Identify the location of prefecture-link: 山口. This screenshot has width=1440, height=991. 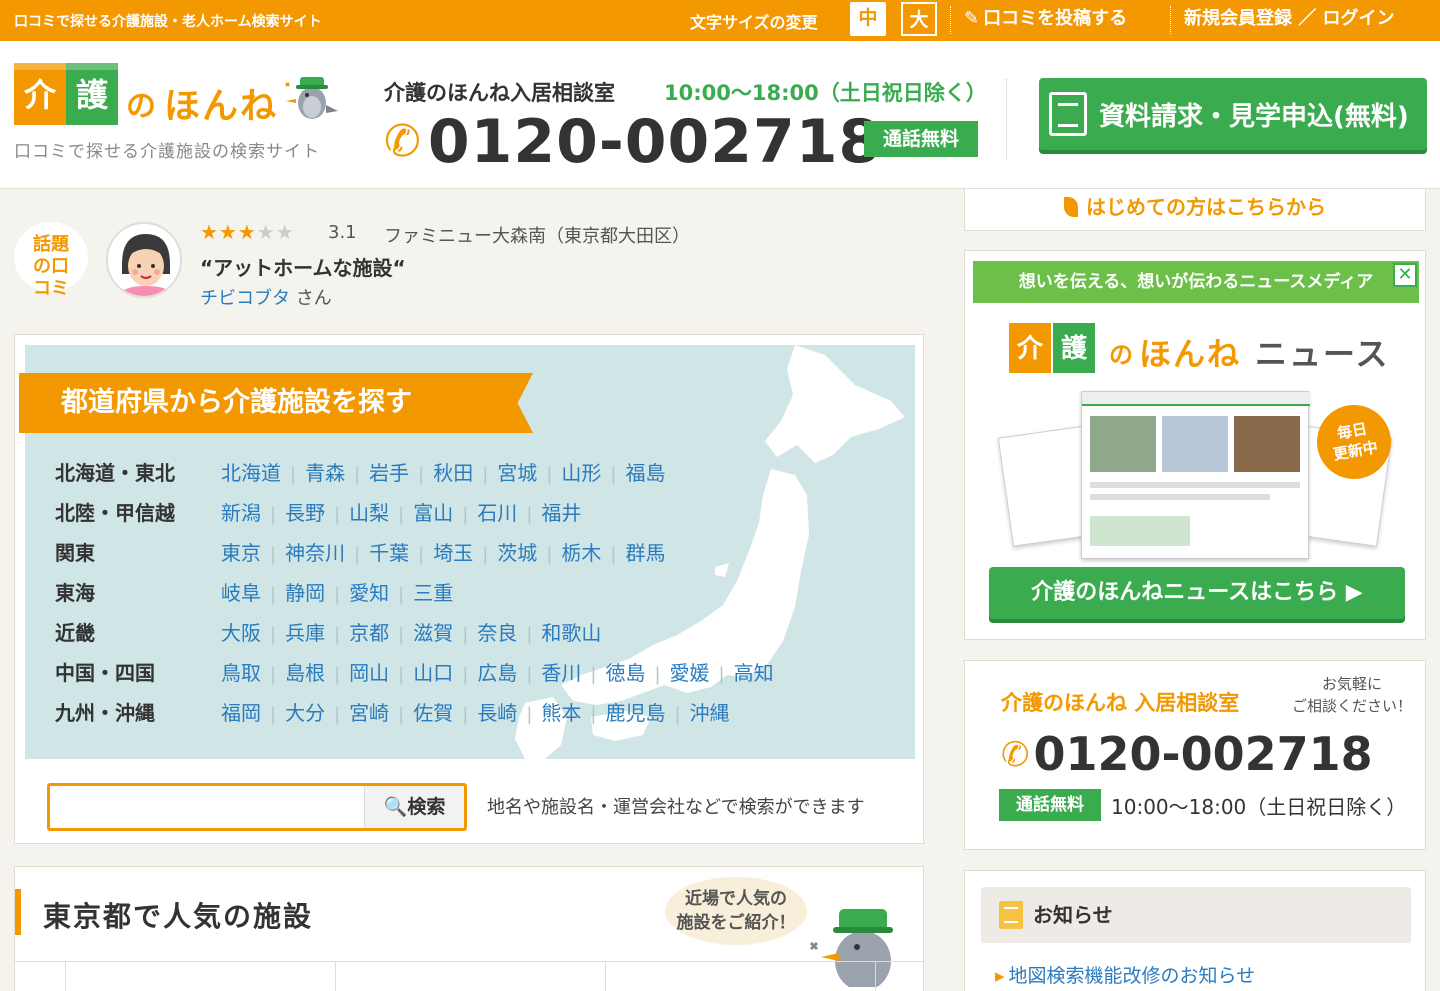
(445, 673).